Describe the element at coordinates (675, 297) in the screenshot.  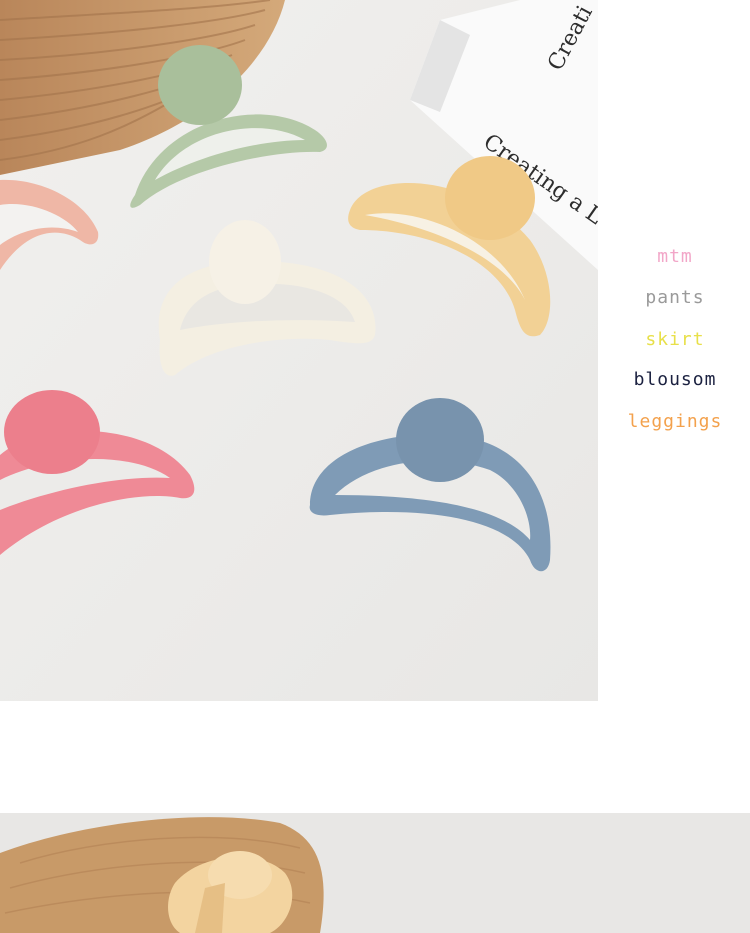
I see `label-pants: pants` at that location.